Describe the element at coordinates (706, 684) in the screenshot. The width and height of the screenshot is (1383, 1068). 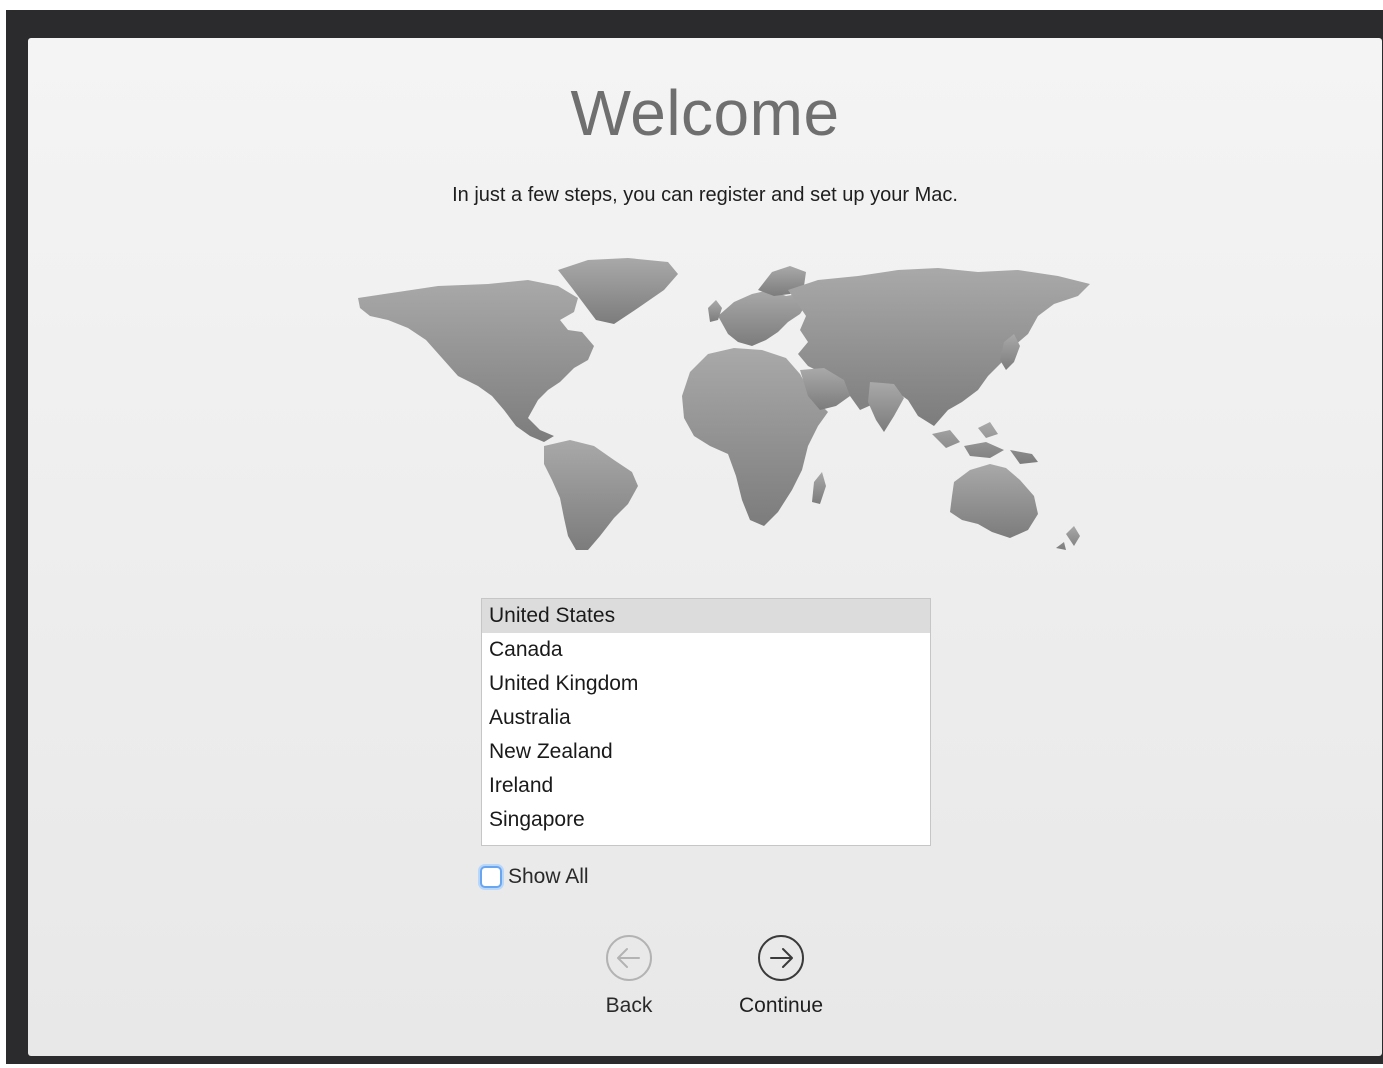
I see `list-item: United Kingdom` at that location.